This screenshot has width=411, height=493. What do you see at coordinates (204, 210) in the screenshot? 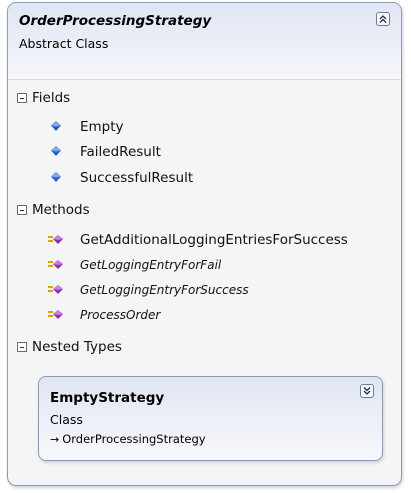
I see `methods-section-header: Methods` at bounding box center [204, 210].